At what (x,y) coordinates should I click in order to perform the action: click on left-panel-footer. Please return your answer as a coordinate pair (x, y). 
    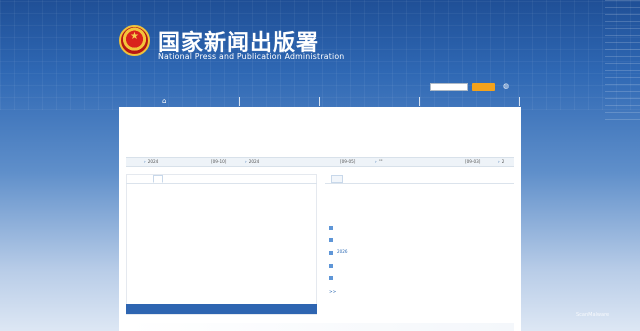
    Looking at the image, I should click on (221, 309).